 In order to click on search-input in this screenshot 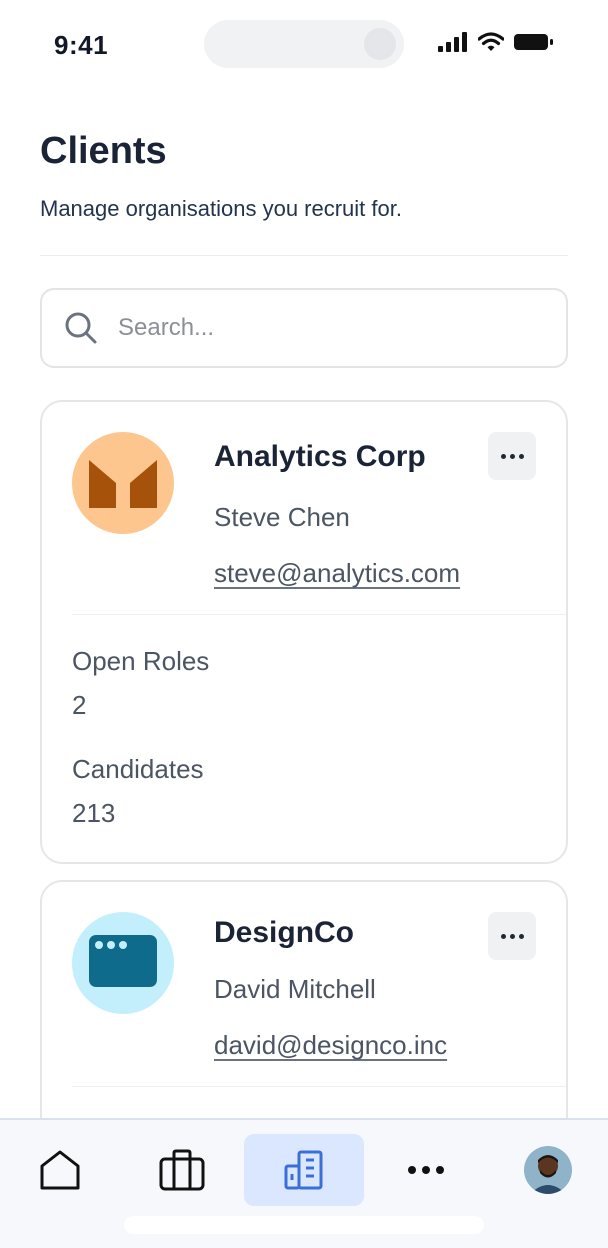, I will do `click(318, 328)`.